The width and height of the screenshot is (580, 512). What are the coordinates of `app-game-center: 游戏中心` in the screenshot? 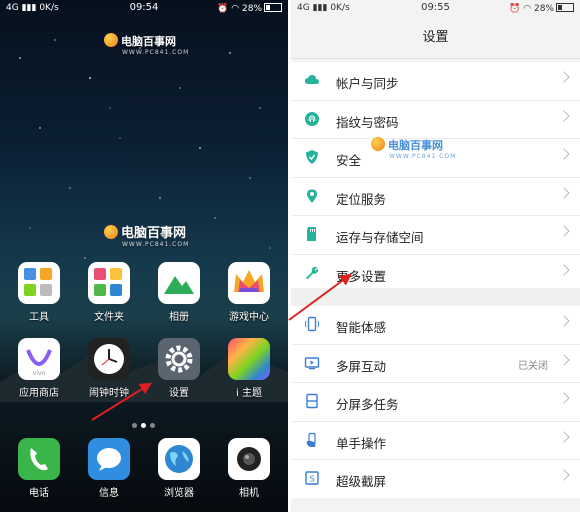 It's located at (249, 292).